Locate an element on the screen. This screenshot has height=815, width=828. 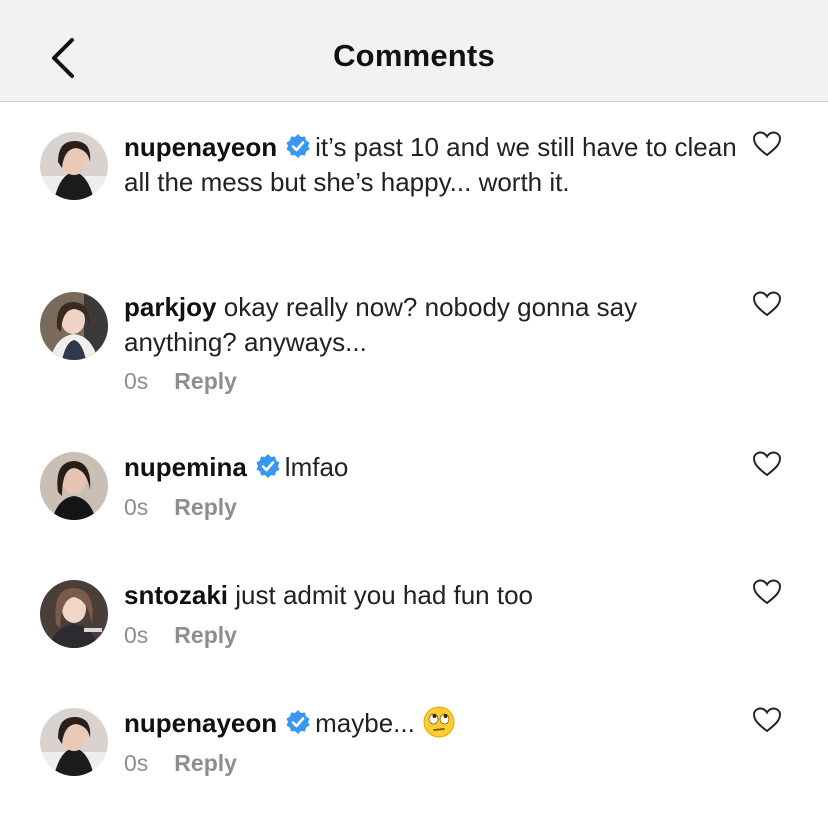
eye-roll-emoji-icon is located at coordinates (439, 722).